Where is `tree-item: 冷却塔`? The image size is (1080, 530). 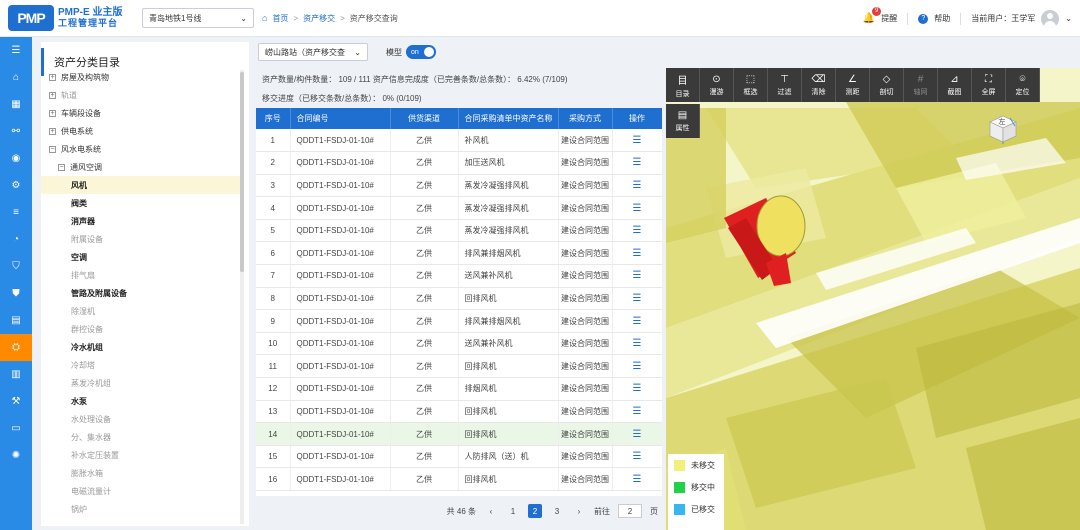
tree-item: 冷却塔 is located at coordinates (141, 365).